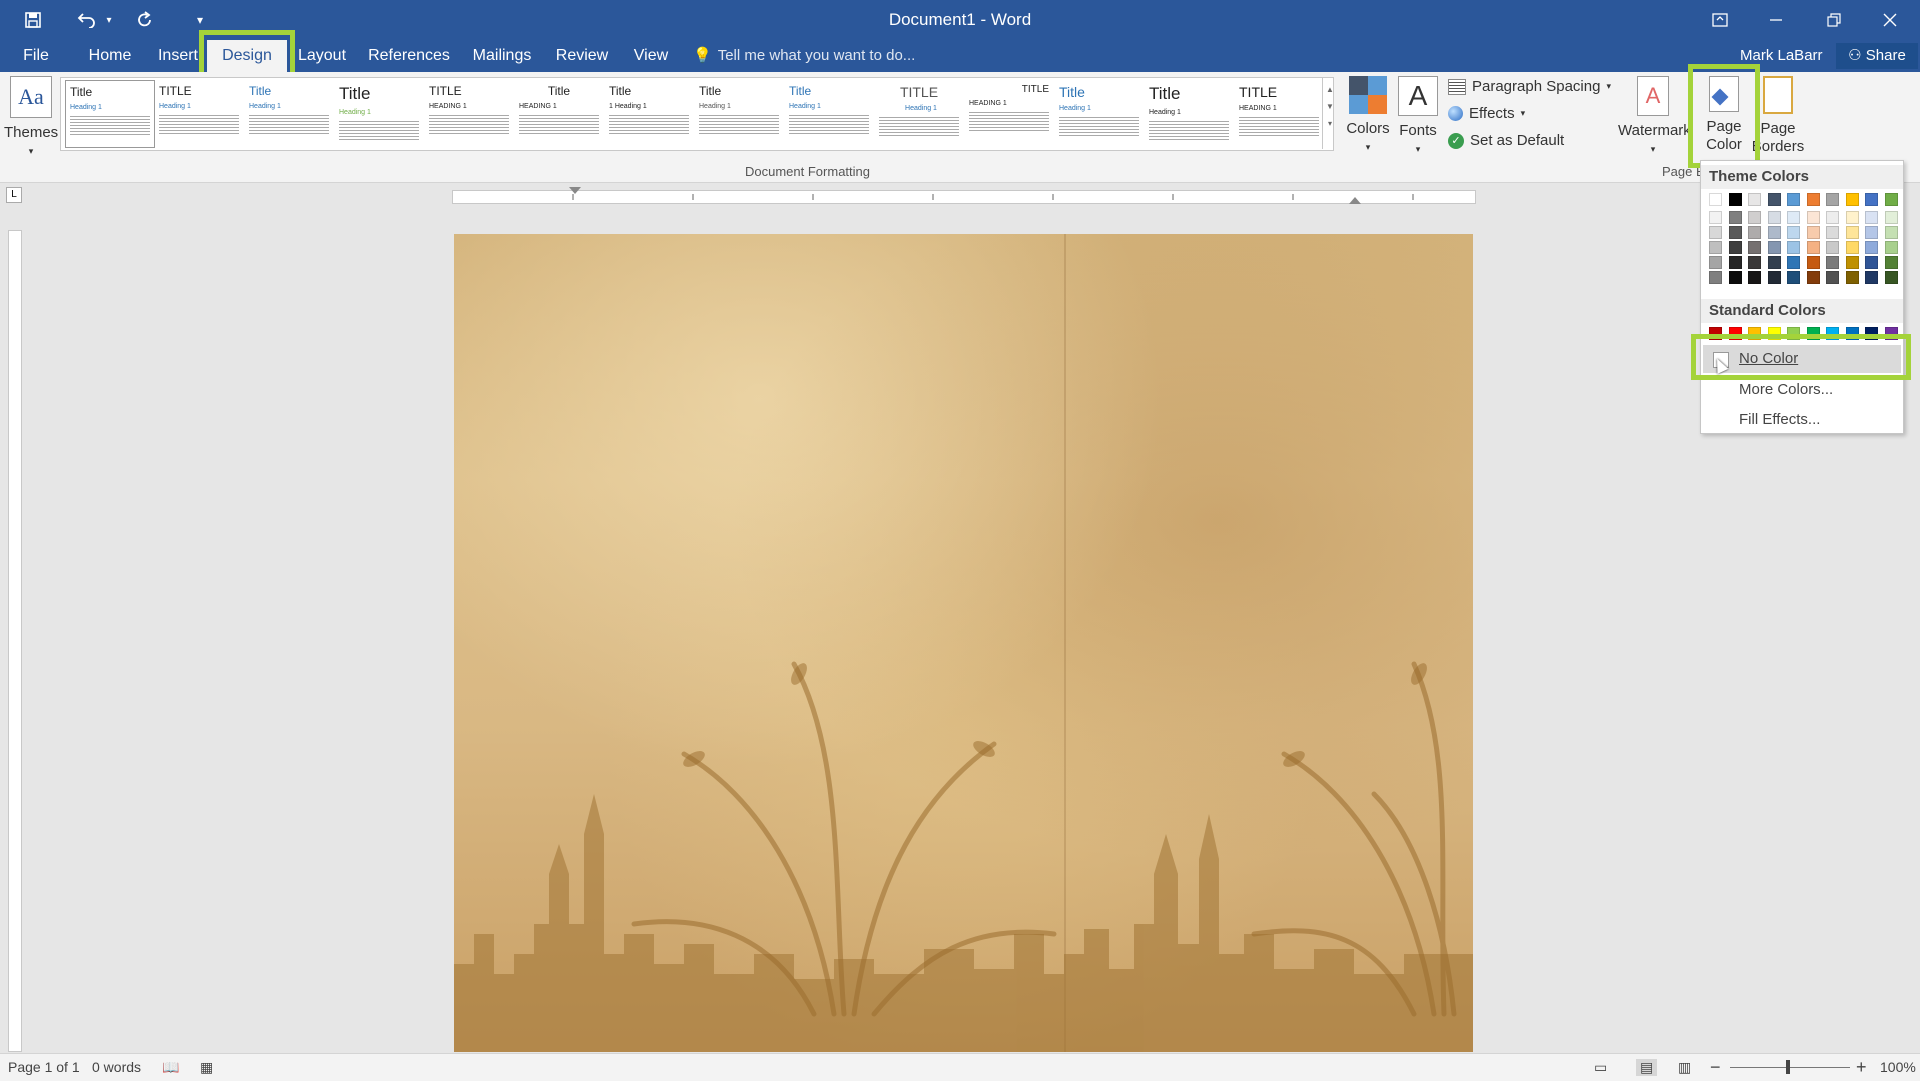 This screenshot has height=1081, width=1920. Describe the element at coordinates (1684, 1067) in the screenshot. I see `web-layout-icon: ▥` at that location.